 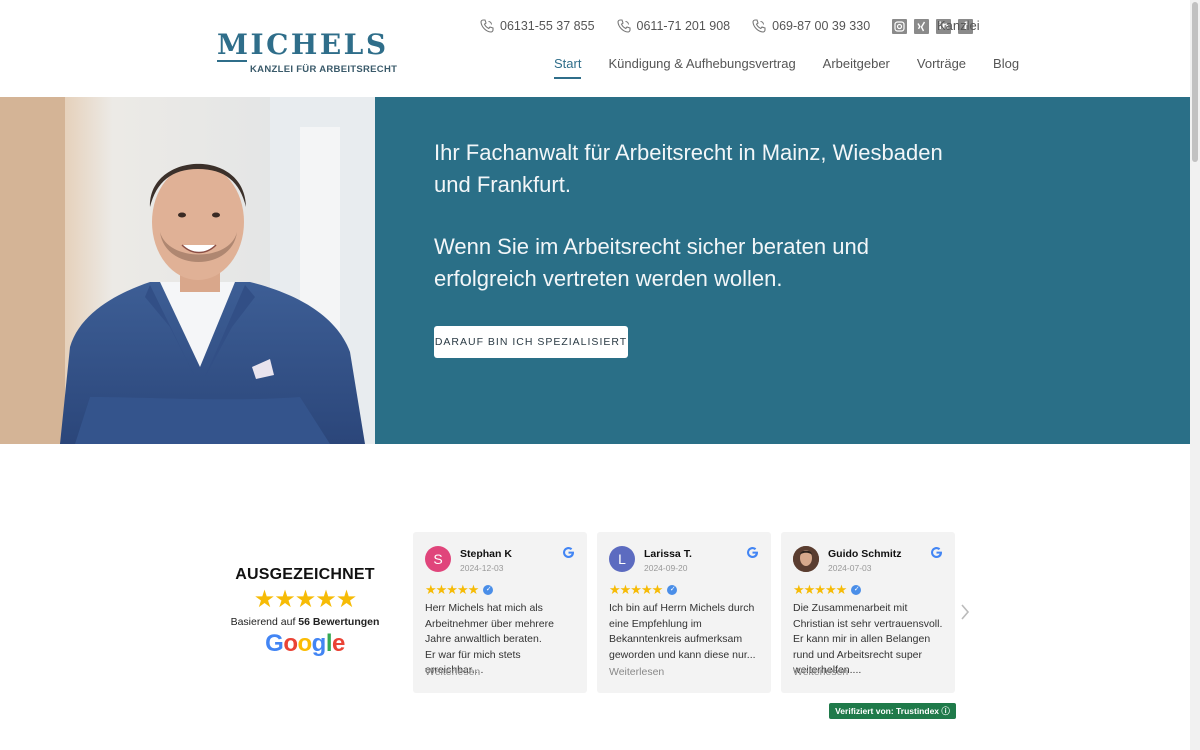 I want to click on nav-blog: Blog, so click(x=1006, y=67).